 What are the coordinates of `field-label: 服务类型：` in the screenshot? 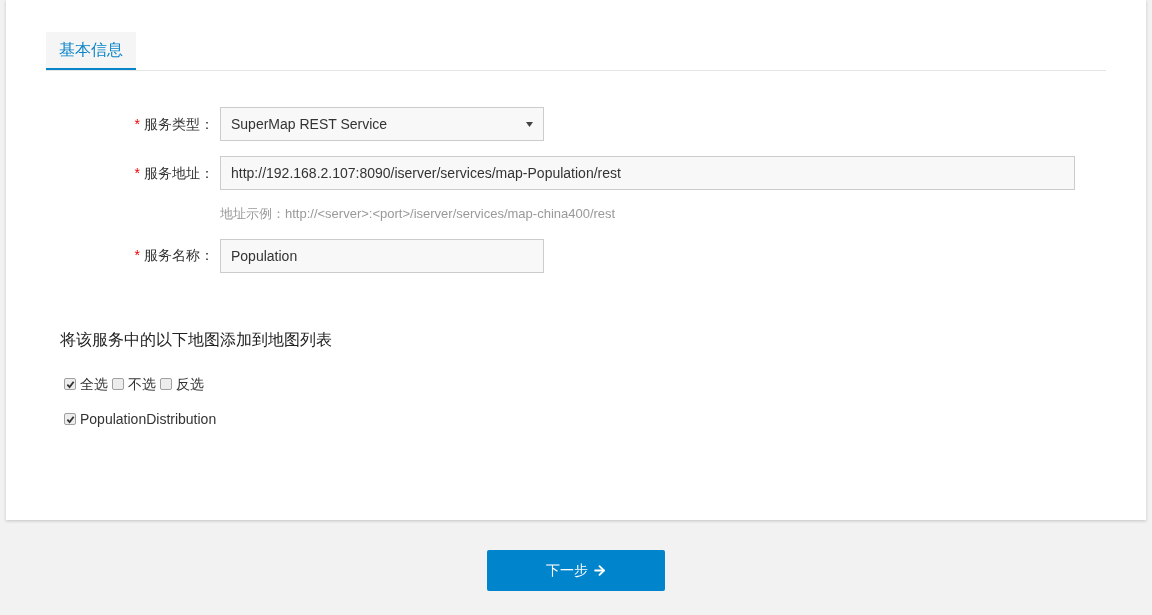 It's located at (179, 124).